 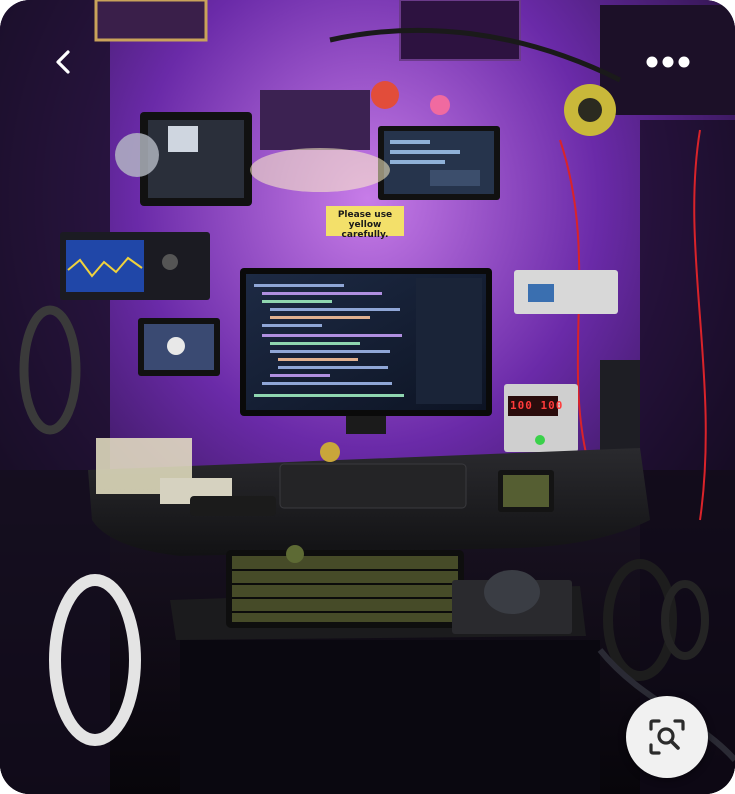 I want to click on computer-mouse, so click(x=512, y=592).